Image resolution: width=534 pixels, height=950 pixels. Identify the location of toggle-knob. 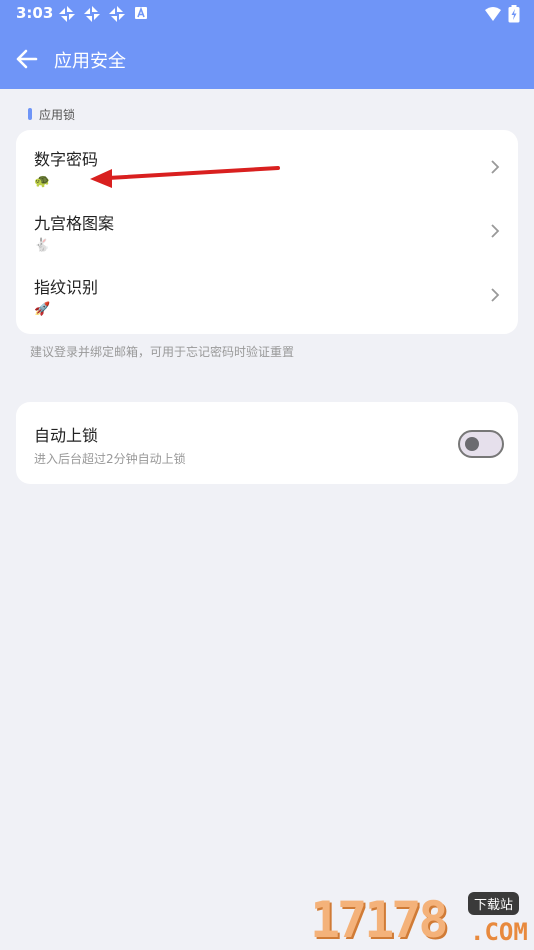
(472, 444).